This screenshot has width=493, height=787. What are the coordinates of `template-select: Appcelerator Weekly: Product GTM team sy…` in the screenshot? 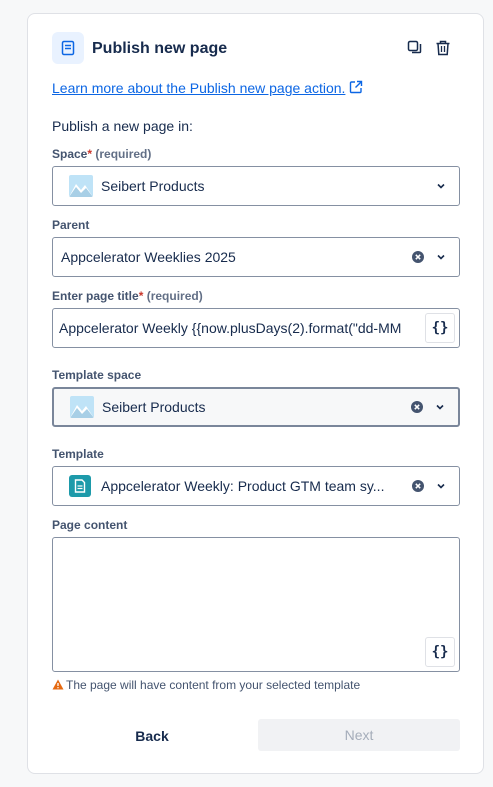 It's located at (256, 486).